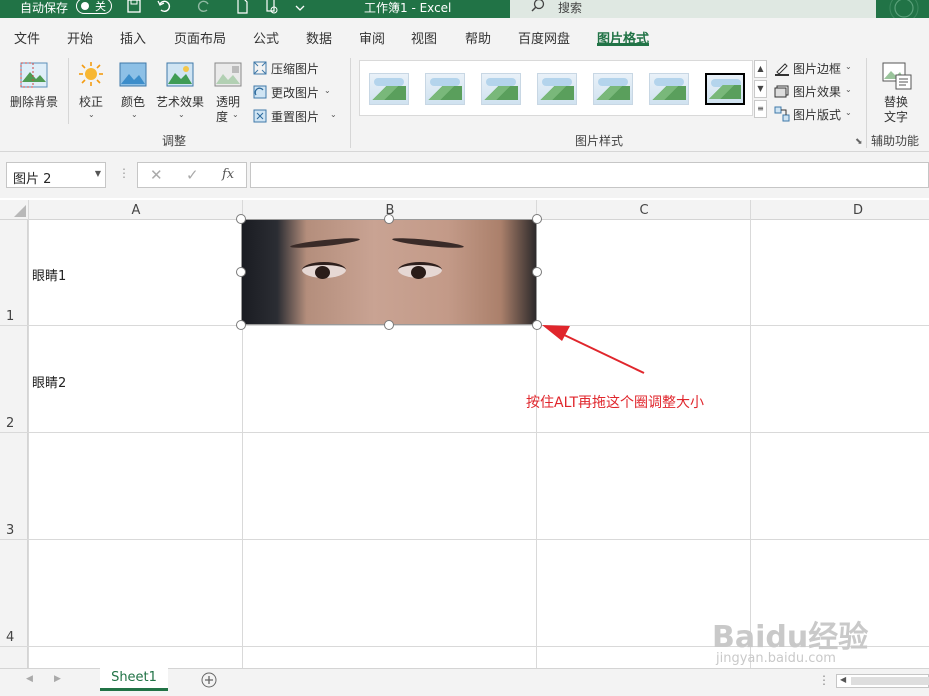  Describe the element at coordinates (859, 142) in the screenshot. I see `dialog-launcher-icon: ⬊` at that location.